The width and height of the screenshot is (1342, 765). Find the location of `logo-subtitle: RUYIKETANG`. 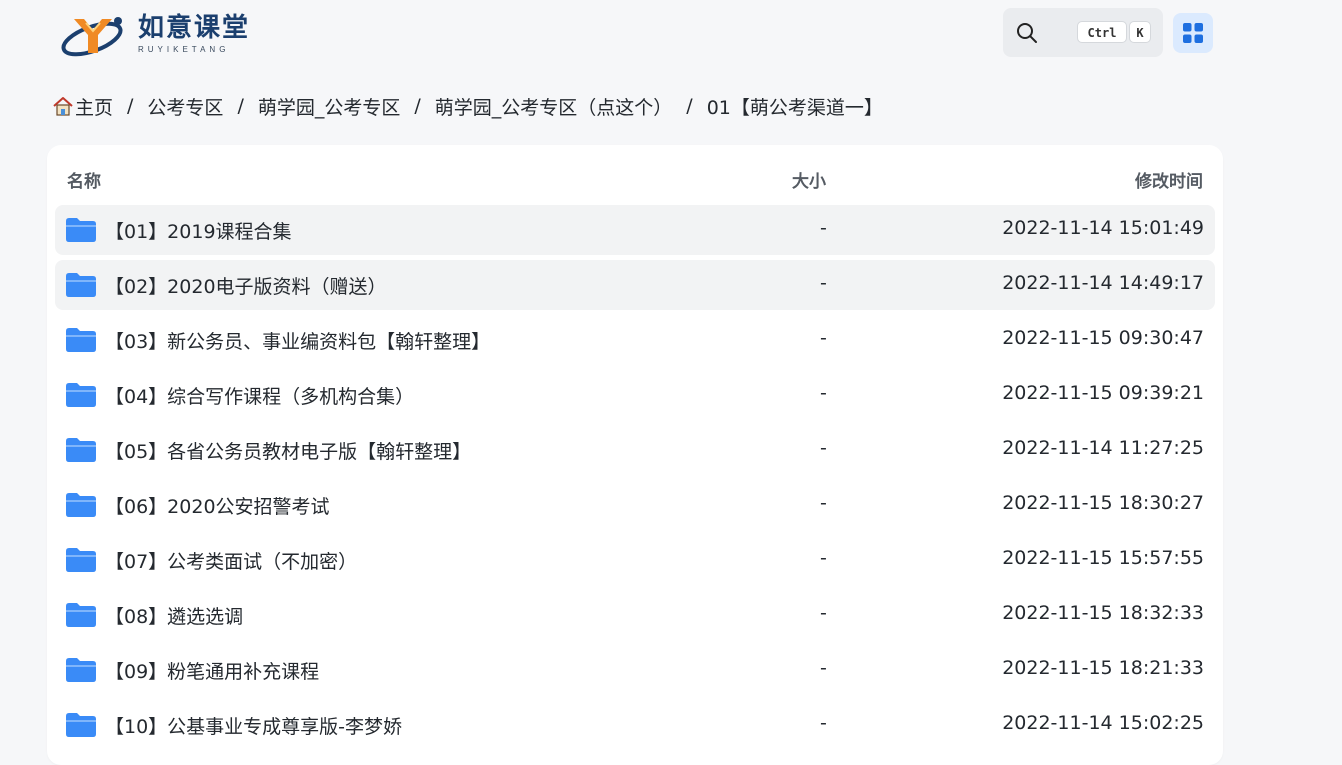

logo-subtitle: RUYIKETANG is located at coordinates (184, 49).